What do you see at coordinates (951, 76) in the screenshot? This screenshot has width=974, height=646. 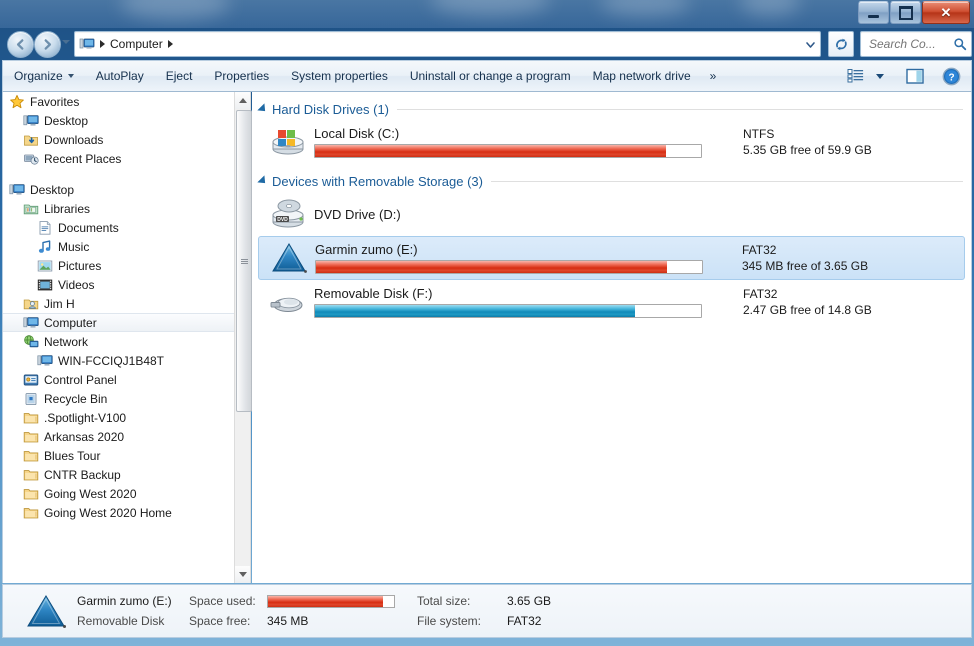 I see `help-icon: ?` at bounding box center [951, 76].